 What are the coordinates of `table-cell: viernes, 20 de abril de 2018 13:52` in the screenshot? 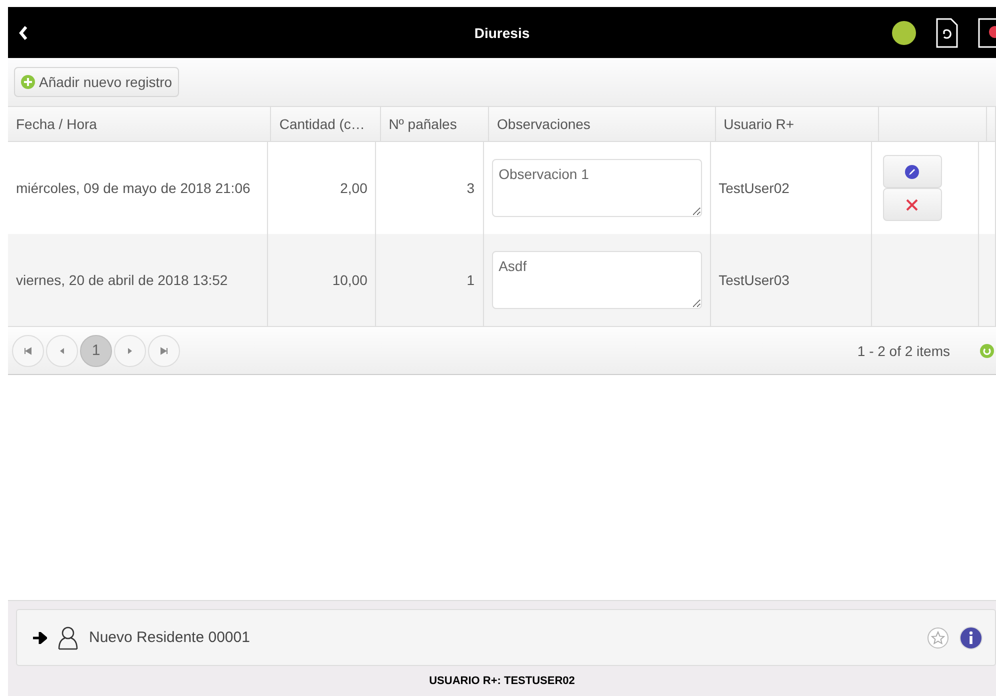 It's located at (138, 280).